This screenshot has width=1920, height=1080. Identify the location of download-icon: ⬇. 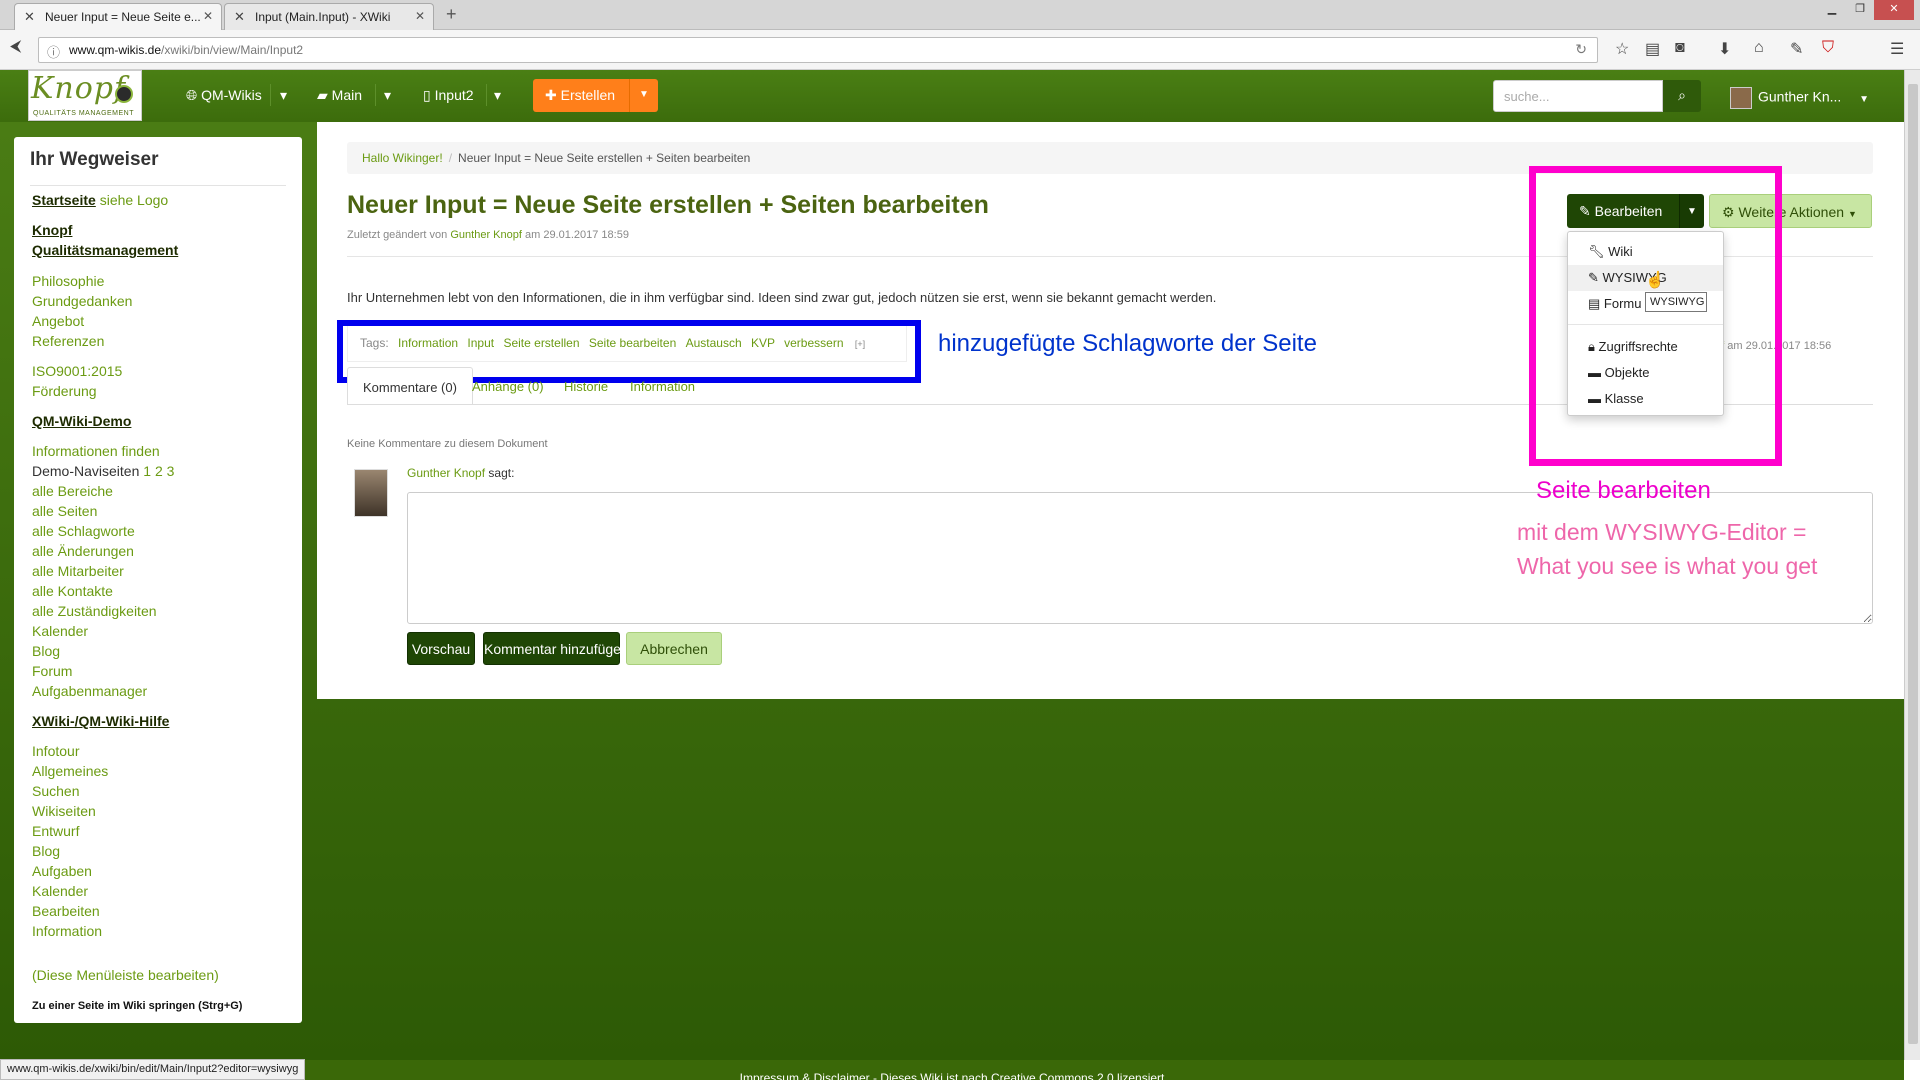
(1724, 49).